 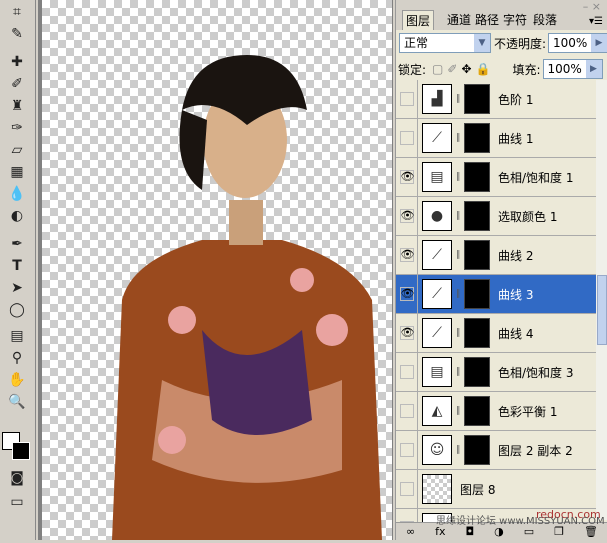 I want to click on layer-name: 曲线 2, so click(x=516, y=255).